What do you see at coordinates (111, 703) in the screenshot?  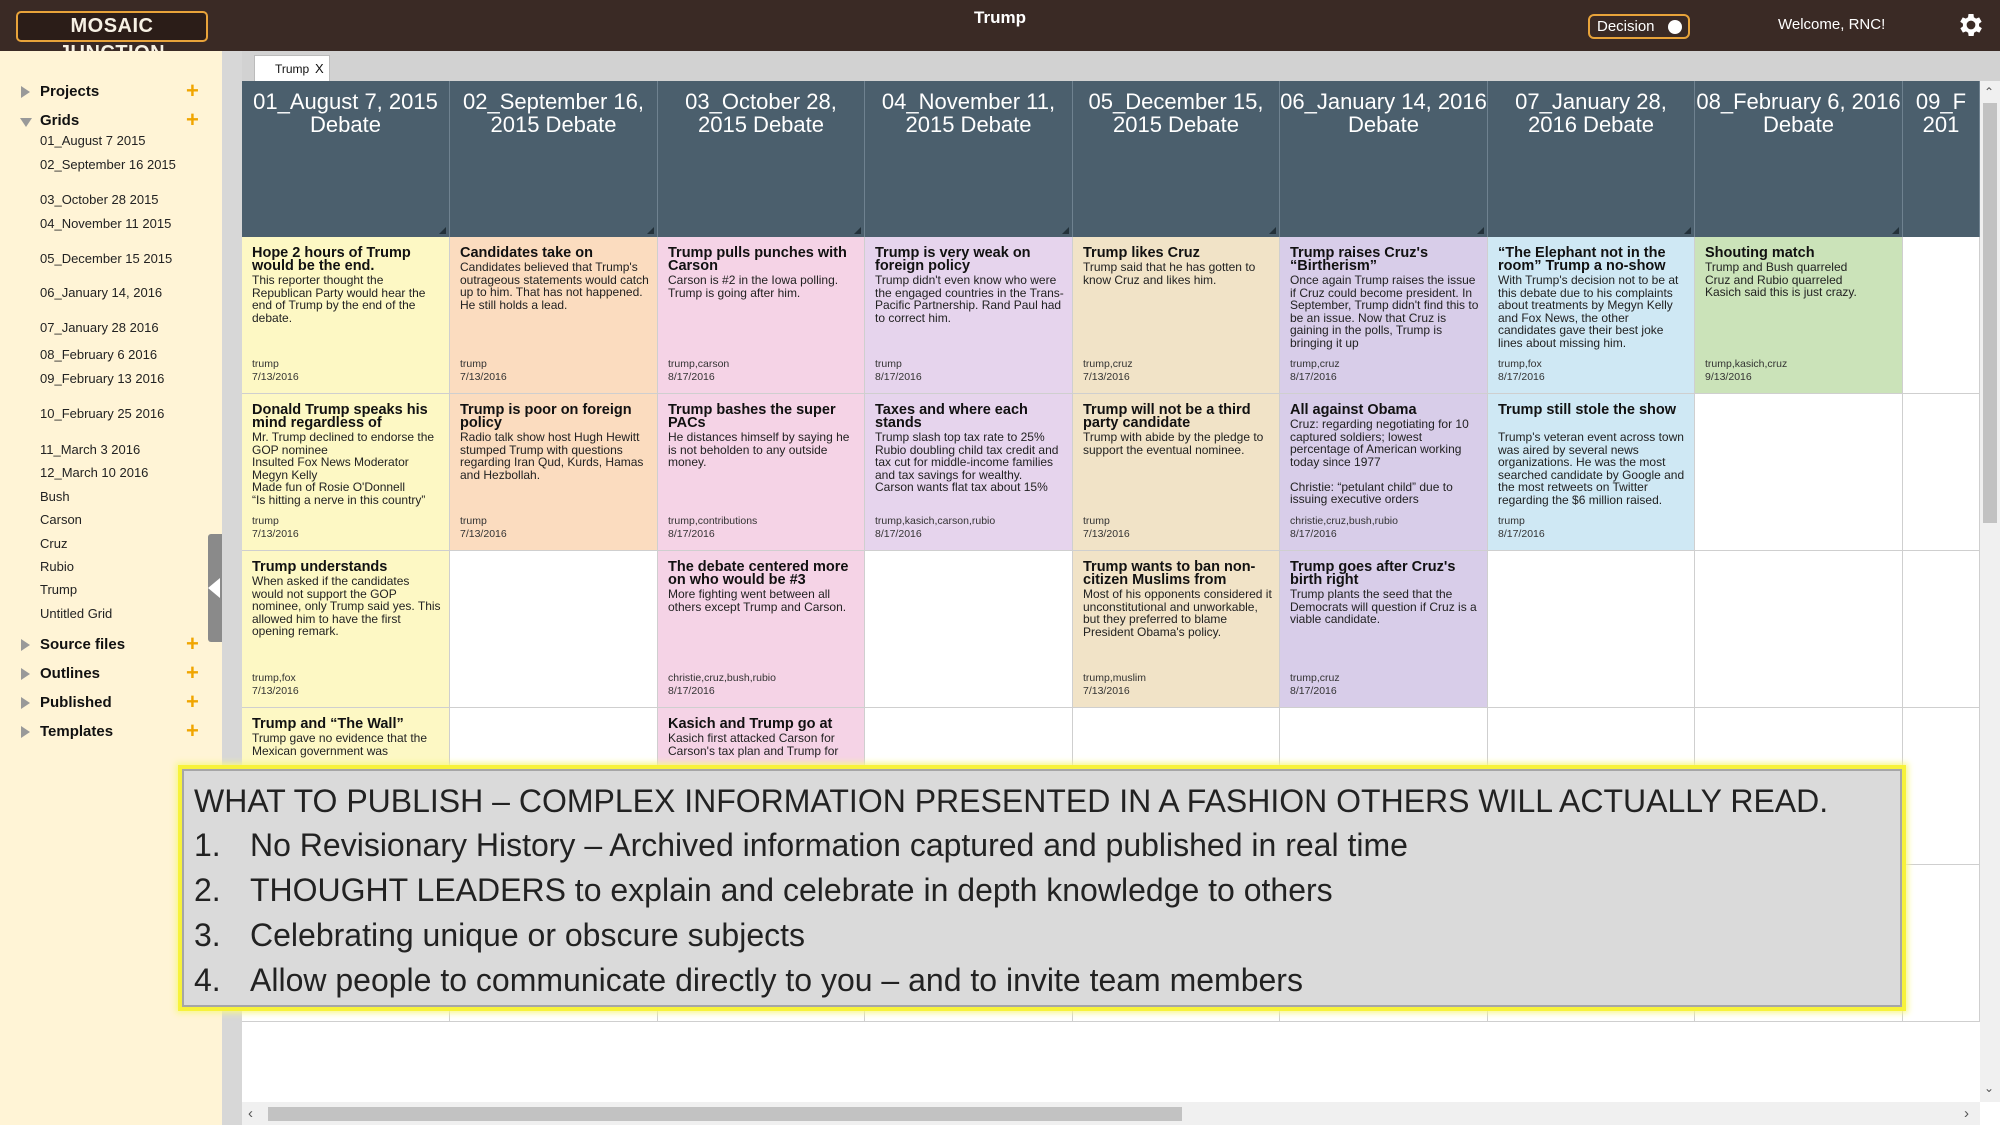 I see `sidebar-section-published: Published +` at bounding box center [111, 703].